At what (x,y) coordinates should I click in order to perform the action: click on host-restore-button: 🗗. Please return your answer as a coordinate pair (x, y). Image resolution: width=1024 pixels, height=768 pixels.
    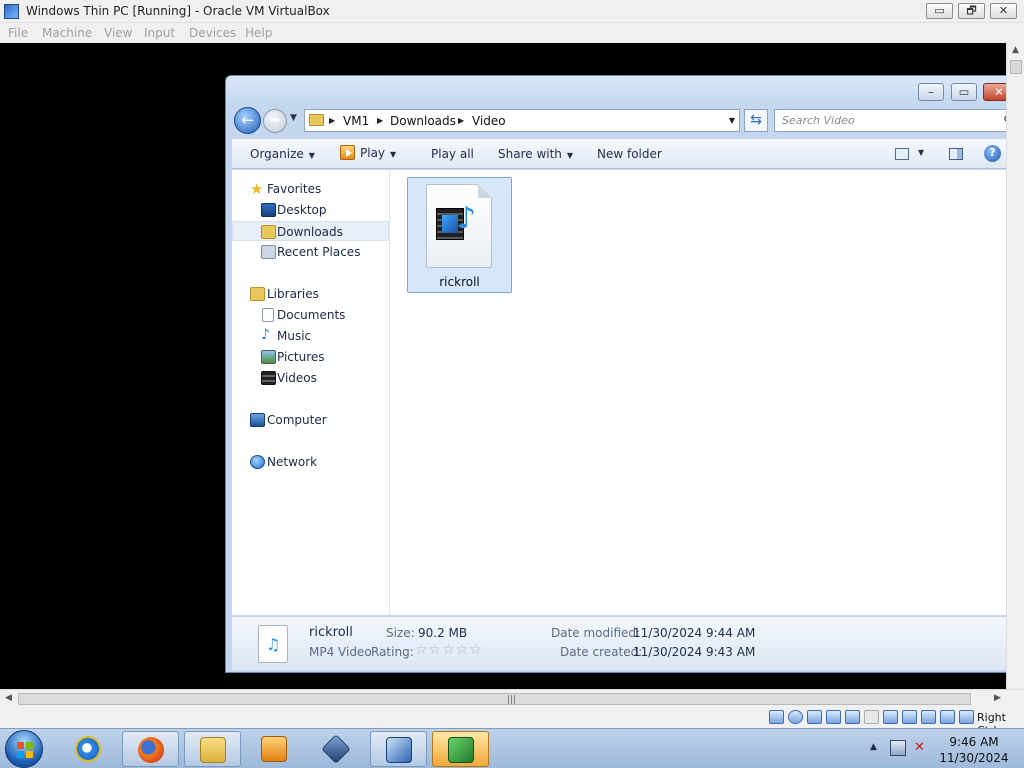
    Looking at the image, I should click on (971, 11).